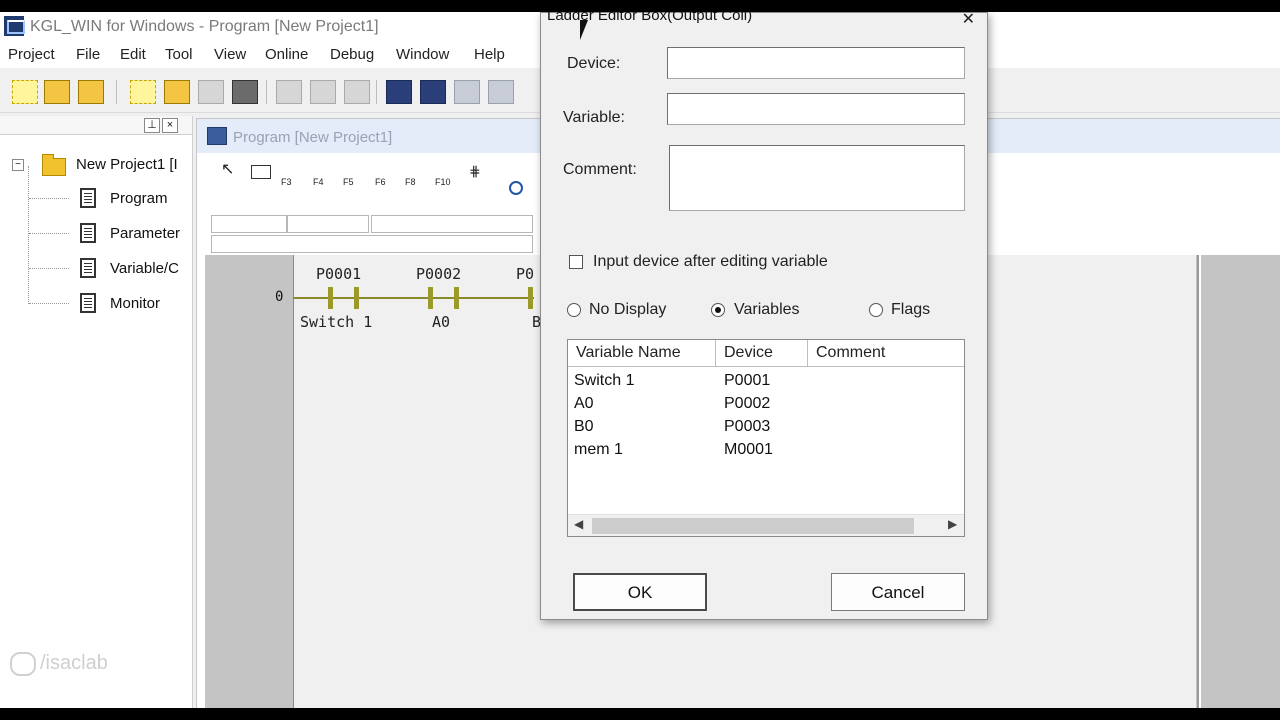 The width and height of the screenshot is (1280, 720). What do you see at coordinates (230, 54) in the screenshot?
I see `menu-view: View` at bounding box center [230, 54].